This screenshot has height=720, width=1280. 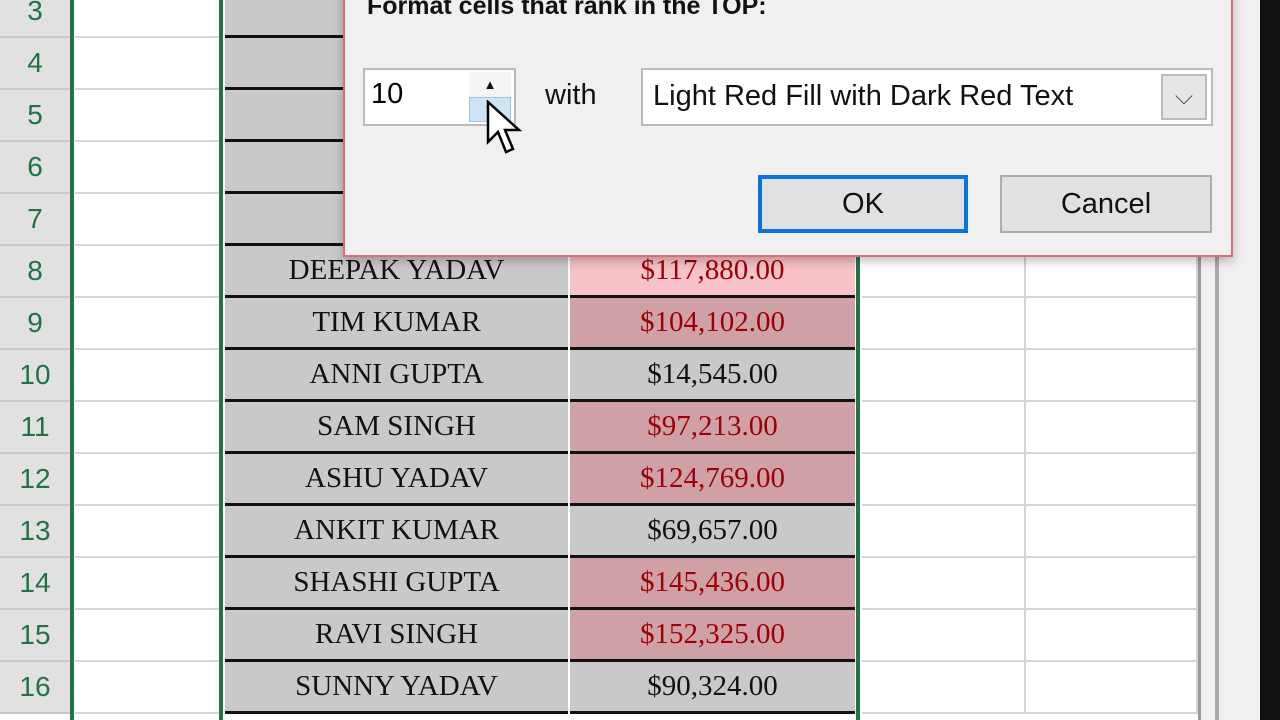 I want to click on name-cell: TIM KUMAR, so click(x=396, y=324).